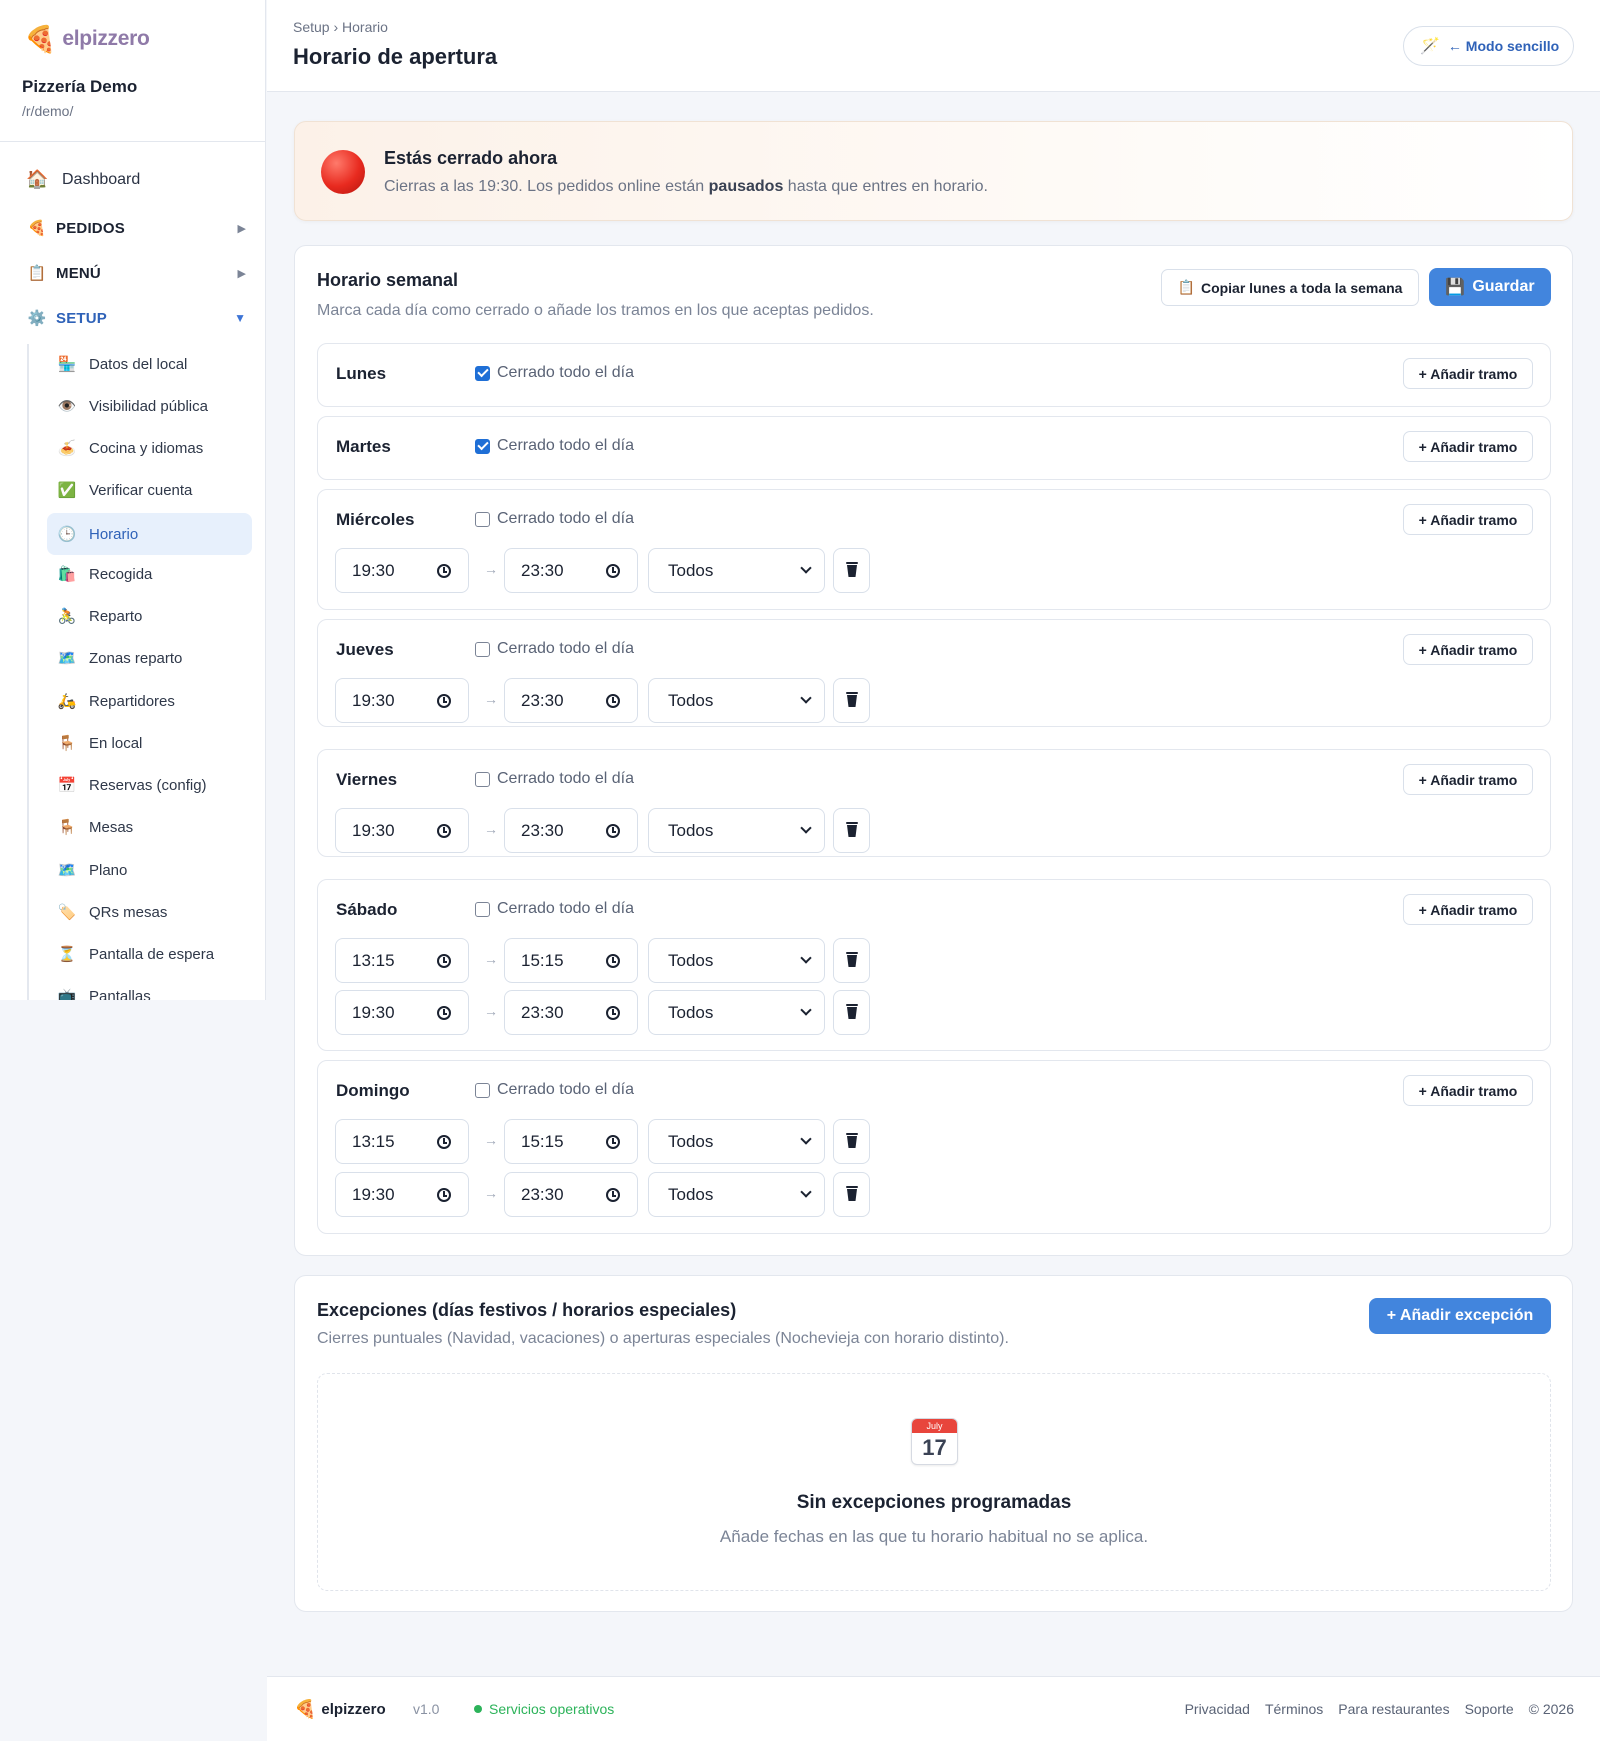 The width and height of the screenshot is (1600, 1741). Describe the element at coordinates (149, 701) in the screenshot. I see `sidebar-item-repartidores: 🛵 Repartidores` at that location.